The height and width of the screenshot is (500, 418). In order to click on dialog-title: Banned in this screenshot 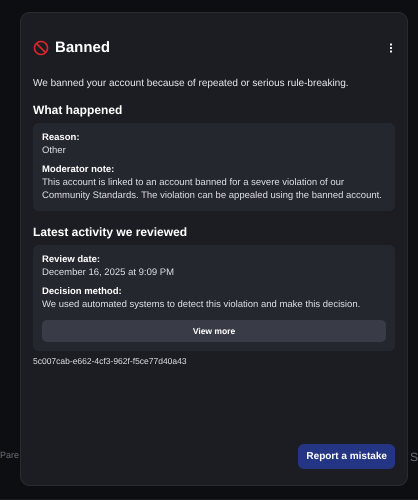, I will do `click(83, 47)`.